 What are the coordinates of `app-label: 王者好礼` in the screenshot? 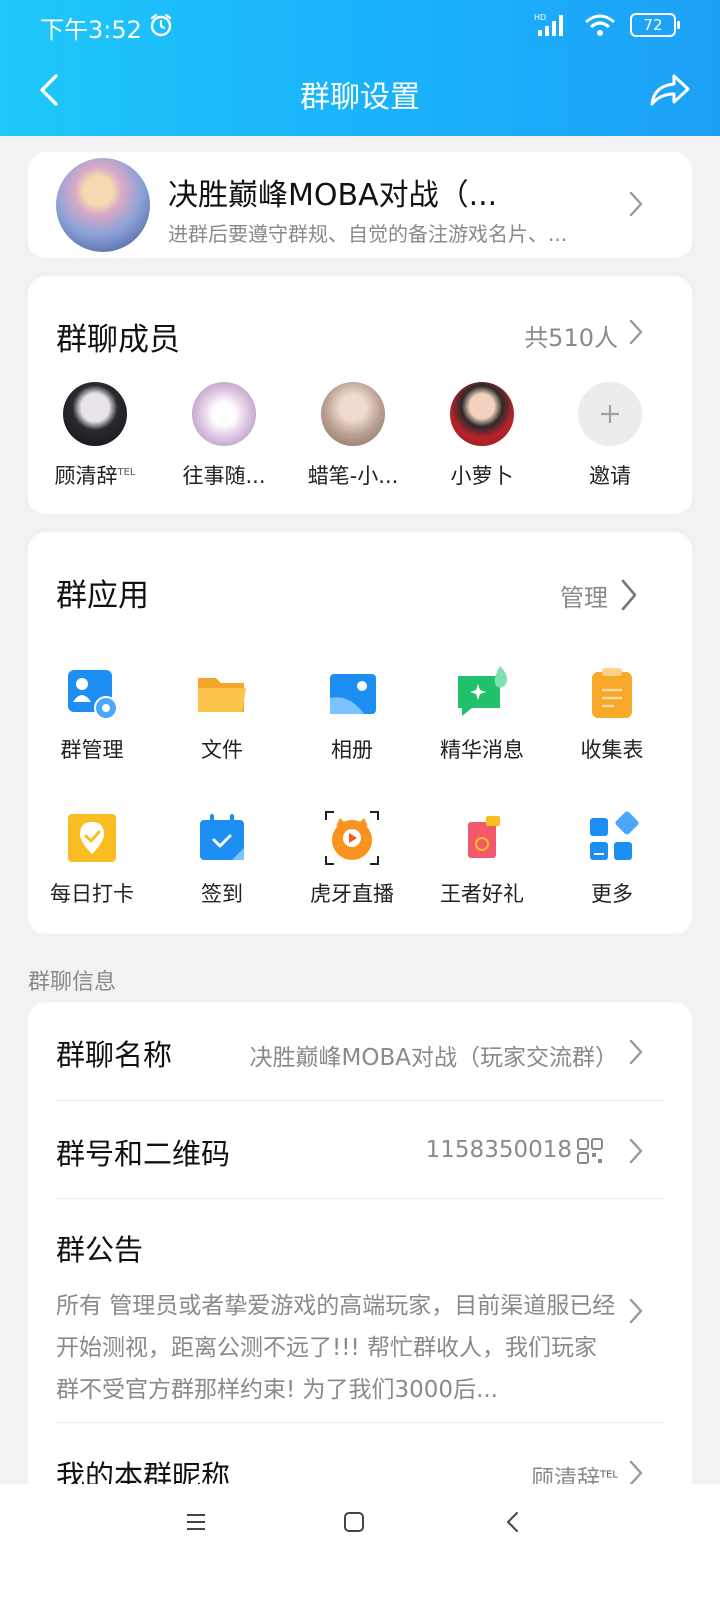 It's located at (482, 894).